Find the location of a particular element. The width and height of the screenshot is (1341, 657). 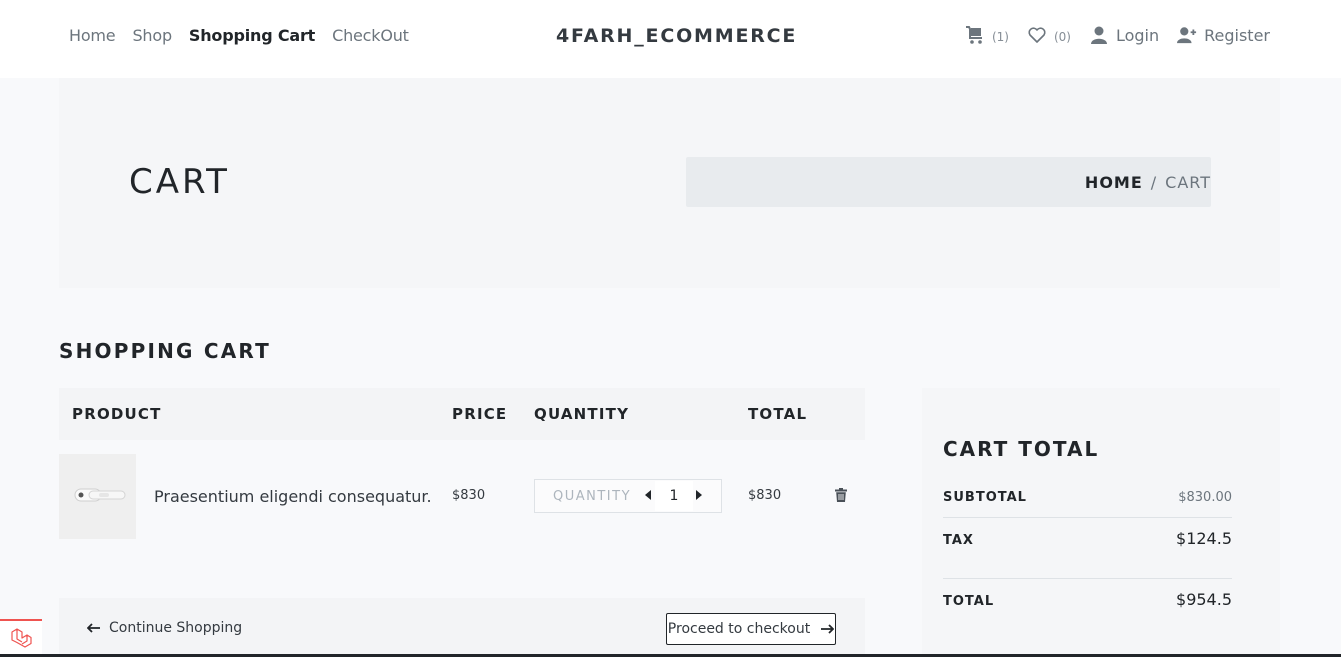

nav-shop: Shop is located at coordinates (152, 35).